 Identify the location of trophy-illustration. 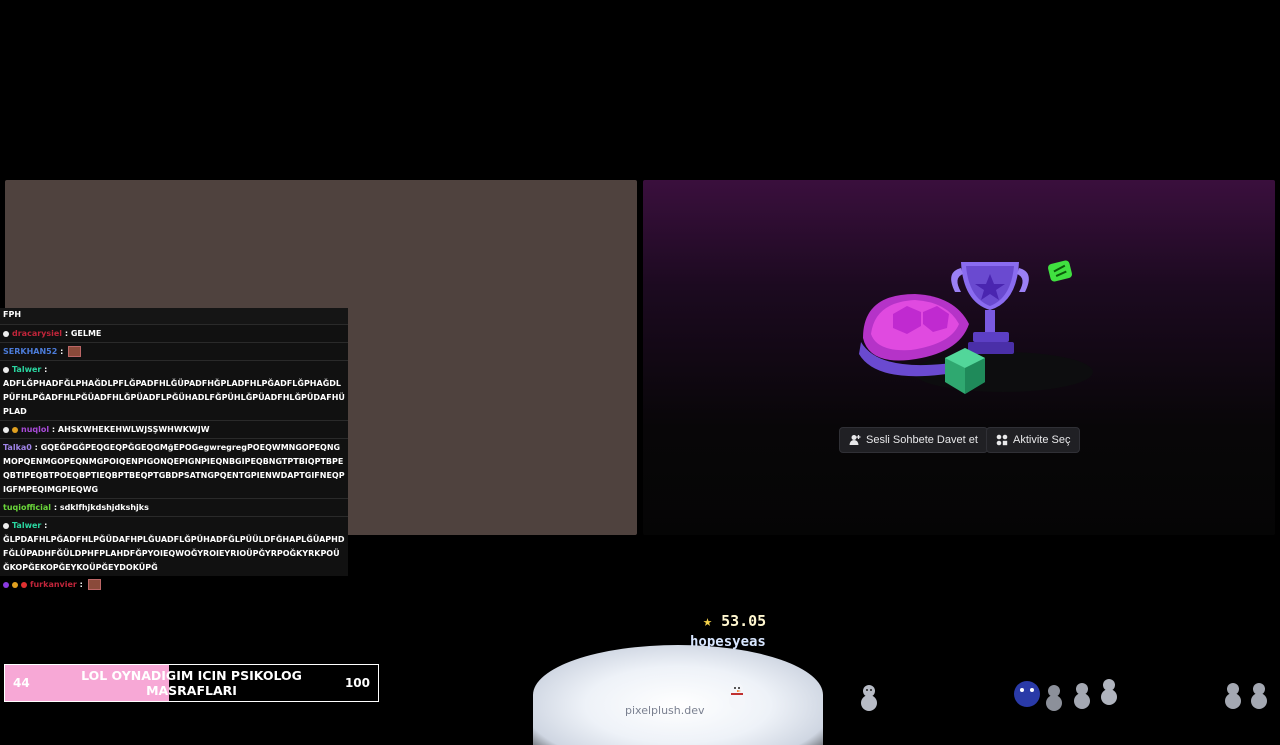
(973, 330).